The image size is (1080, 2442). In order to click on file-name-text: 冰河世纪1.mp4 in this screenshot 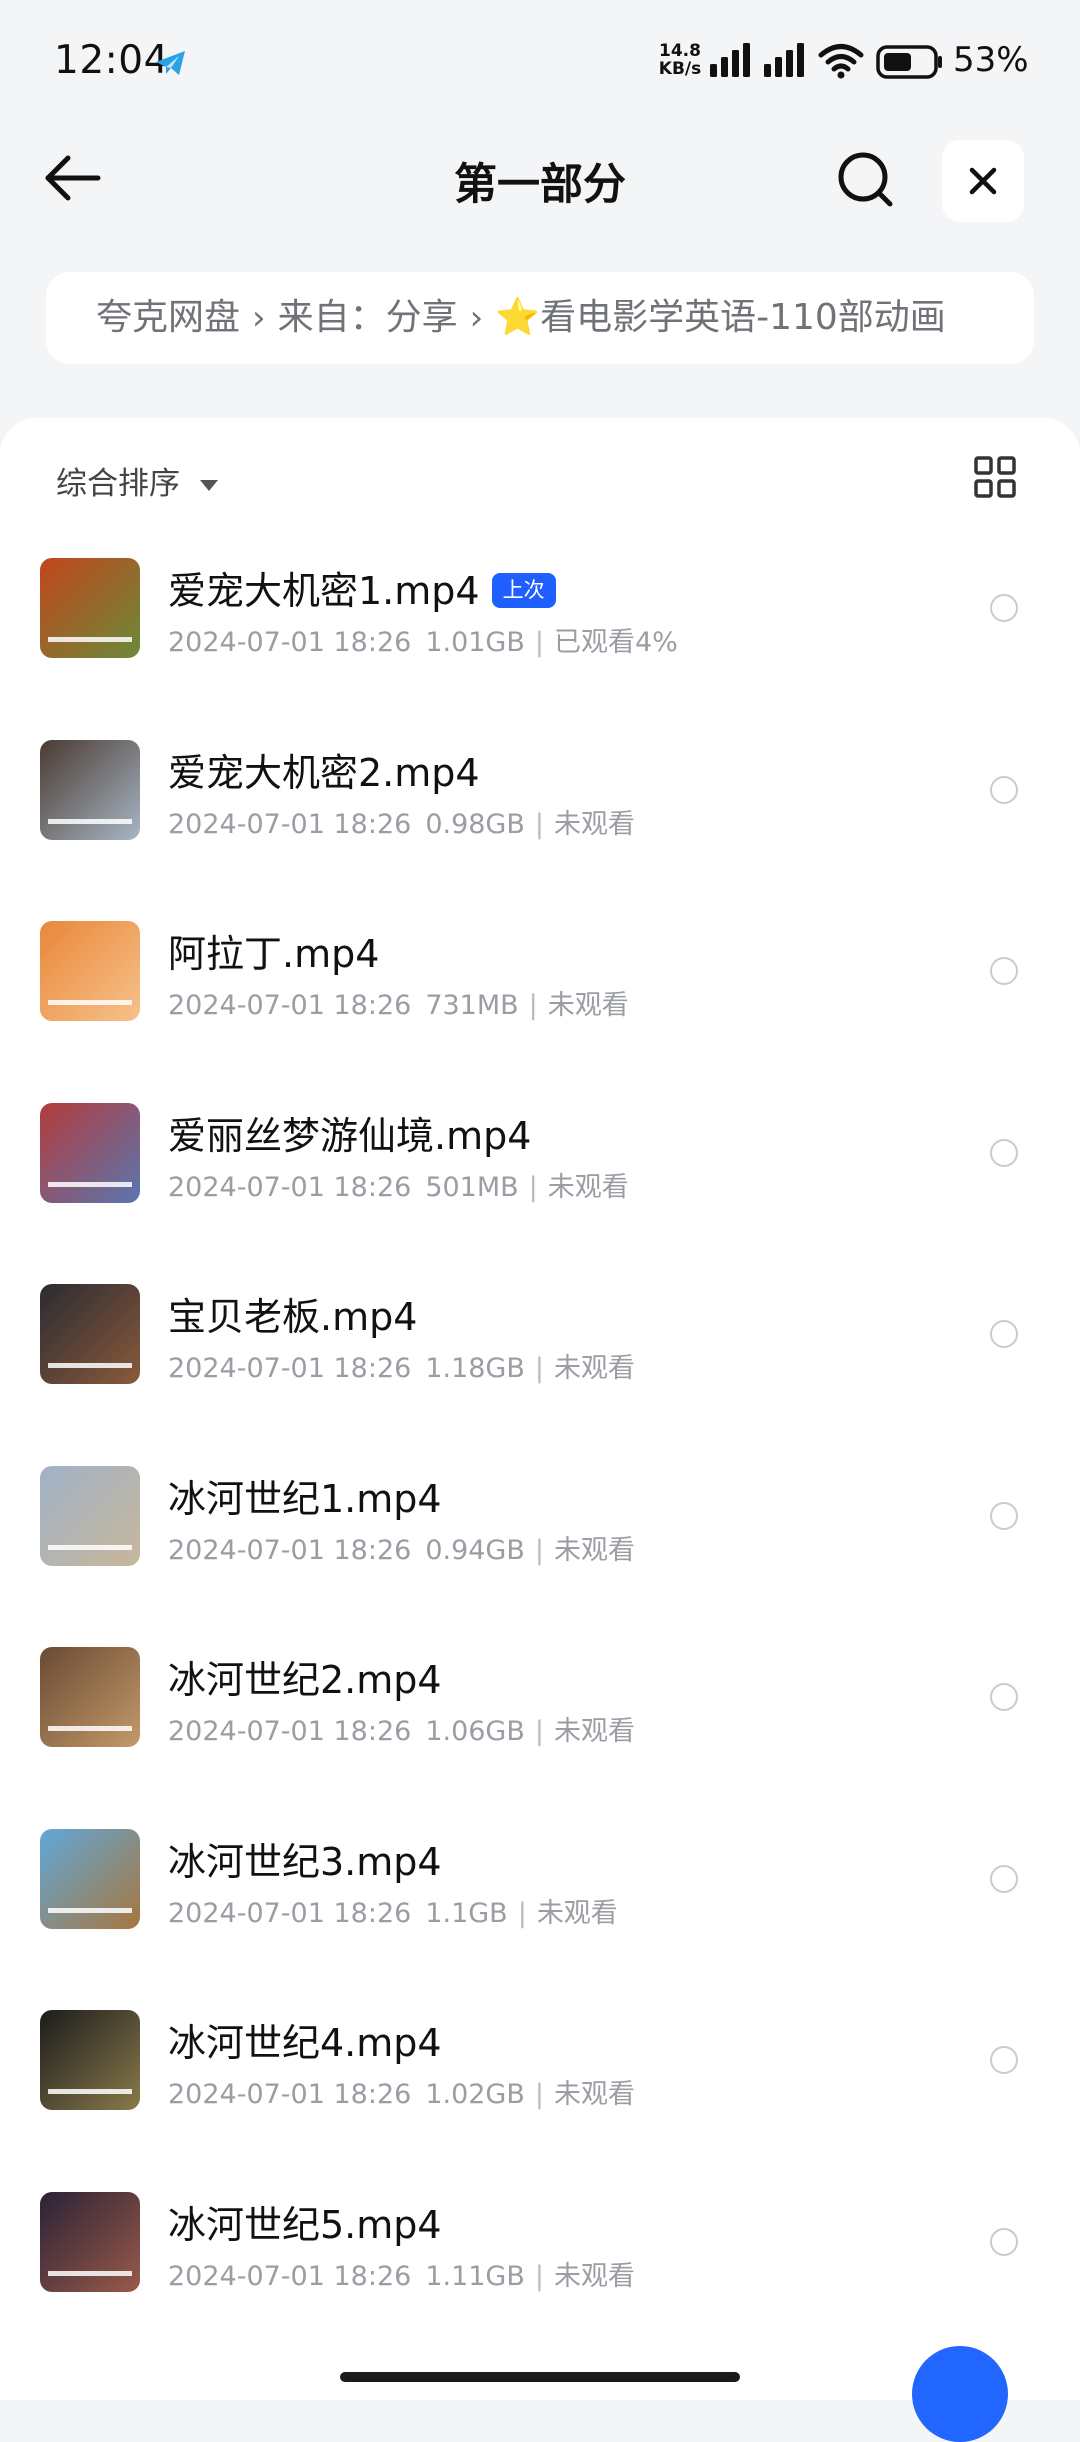, I will do `click(305, 1498)`.